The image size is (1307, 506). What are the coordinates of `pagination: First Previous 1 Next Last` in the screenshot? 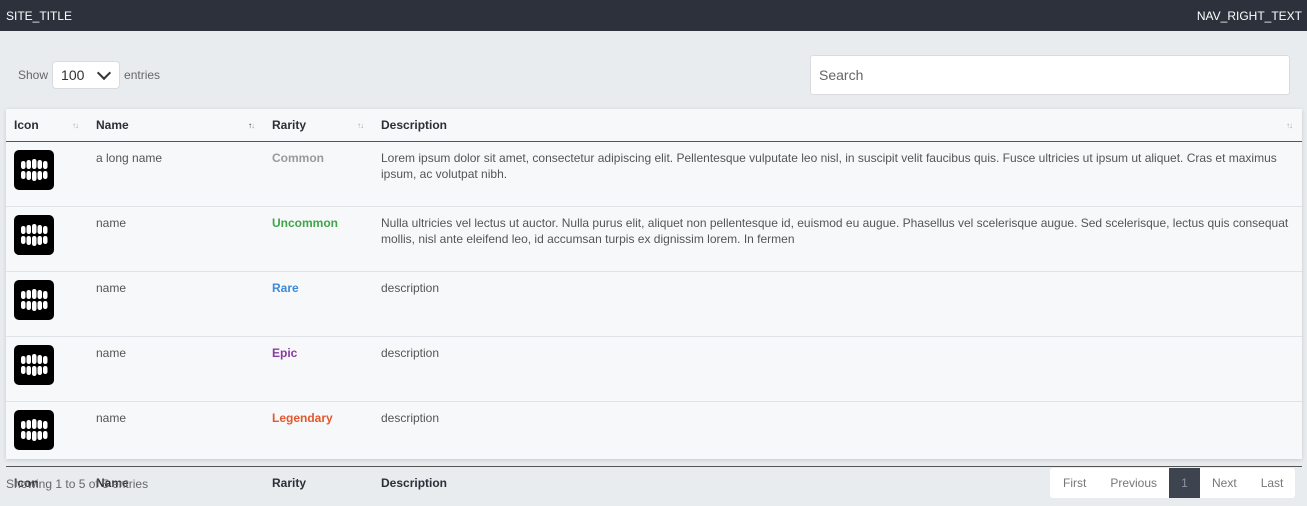 It's located at (1173, 483).